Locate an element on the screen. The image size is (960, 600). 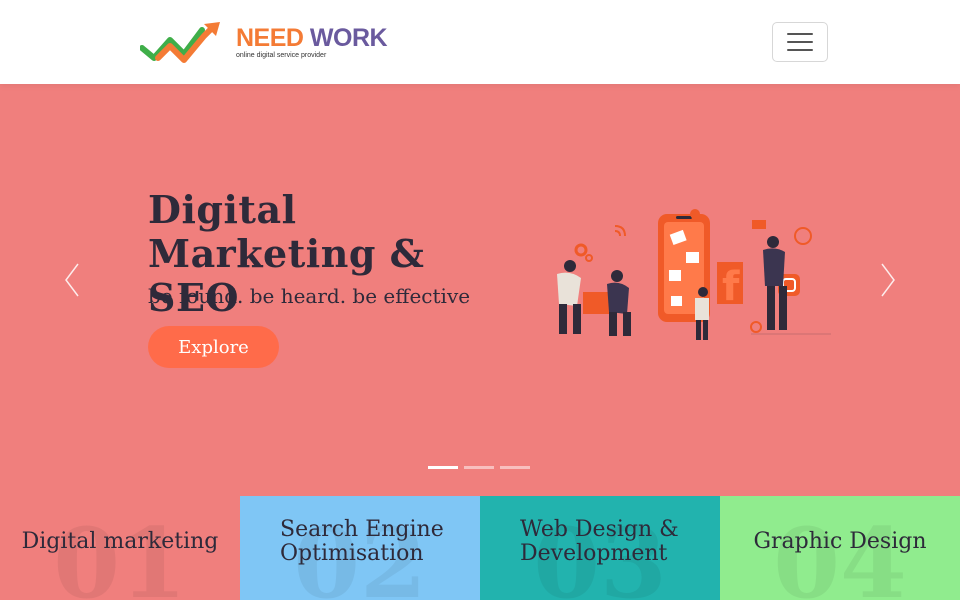
service-tile-graphic-design: 04 Graphic Design is located at coordinates (840, 548).